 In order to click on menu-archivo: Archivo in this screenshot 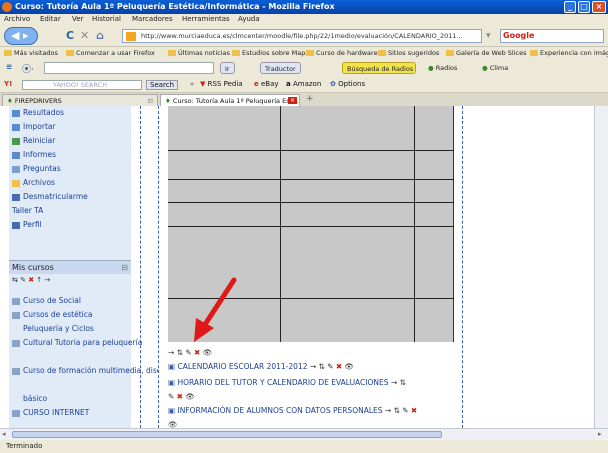, I will do `click(17, 19)`.